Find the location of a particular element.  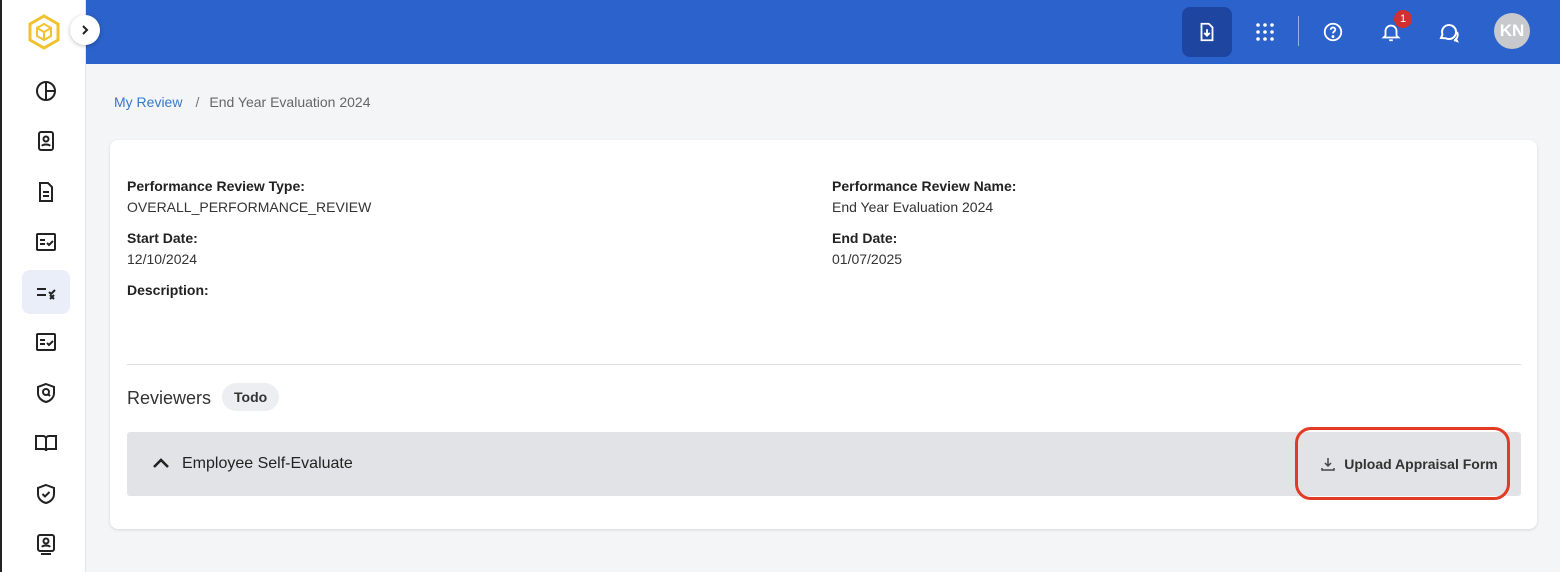

apps-grid-icon is located at coordinates (1265, 32).